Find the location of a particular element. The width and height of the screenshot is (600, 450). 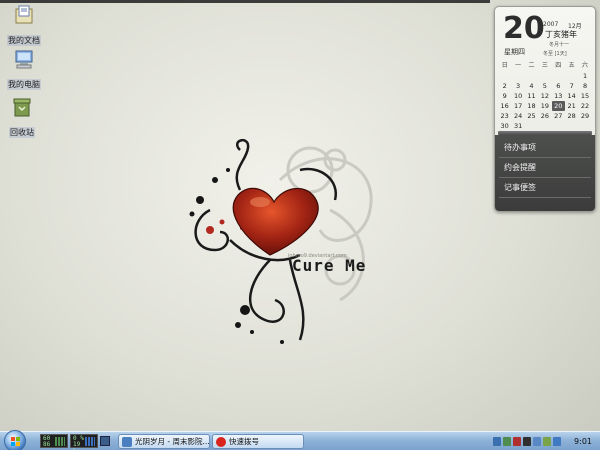

menu-item-appointment-reminder: 约会提醒 is located at coordinates (545, 168).